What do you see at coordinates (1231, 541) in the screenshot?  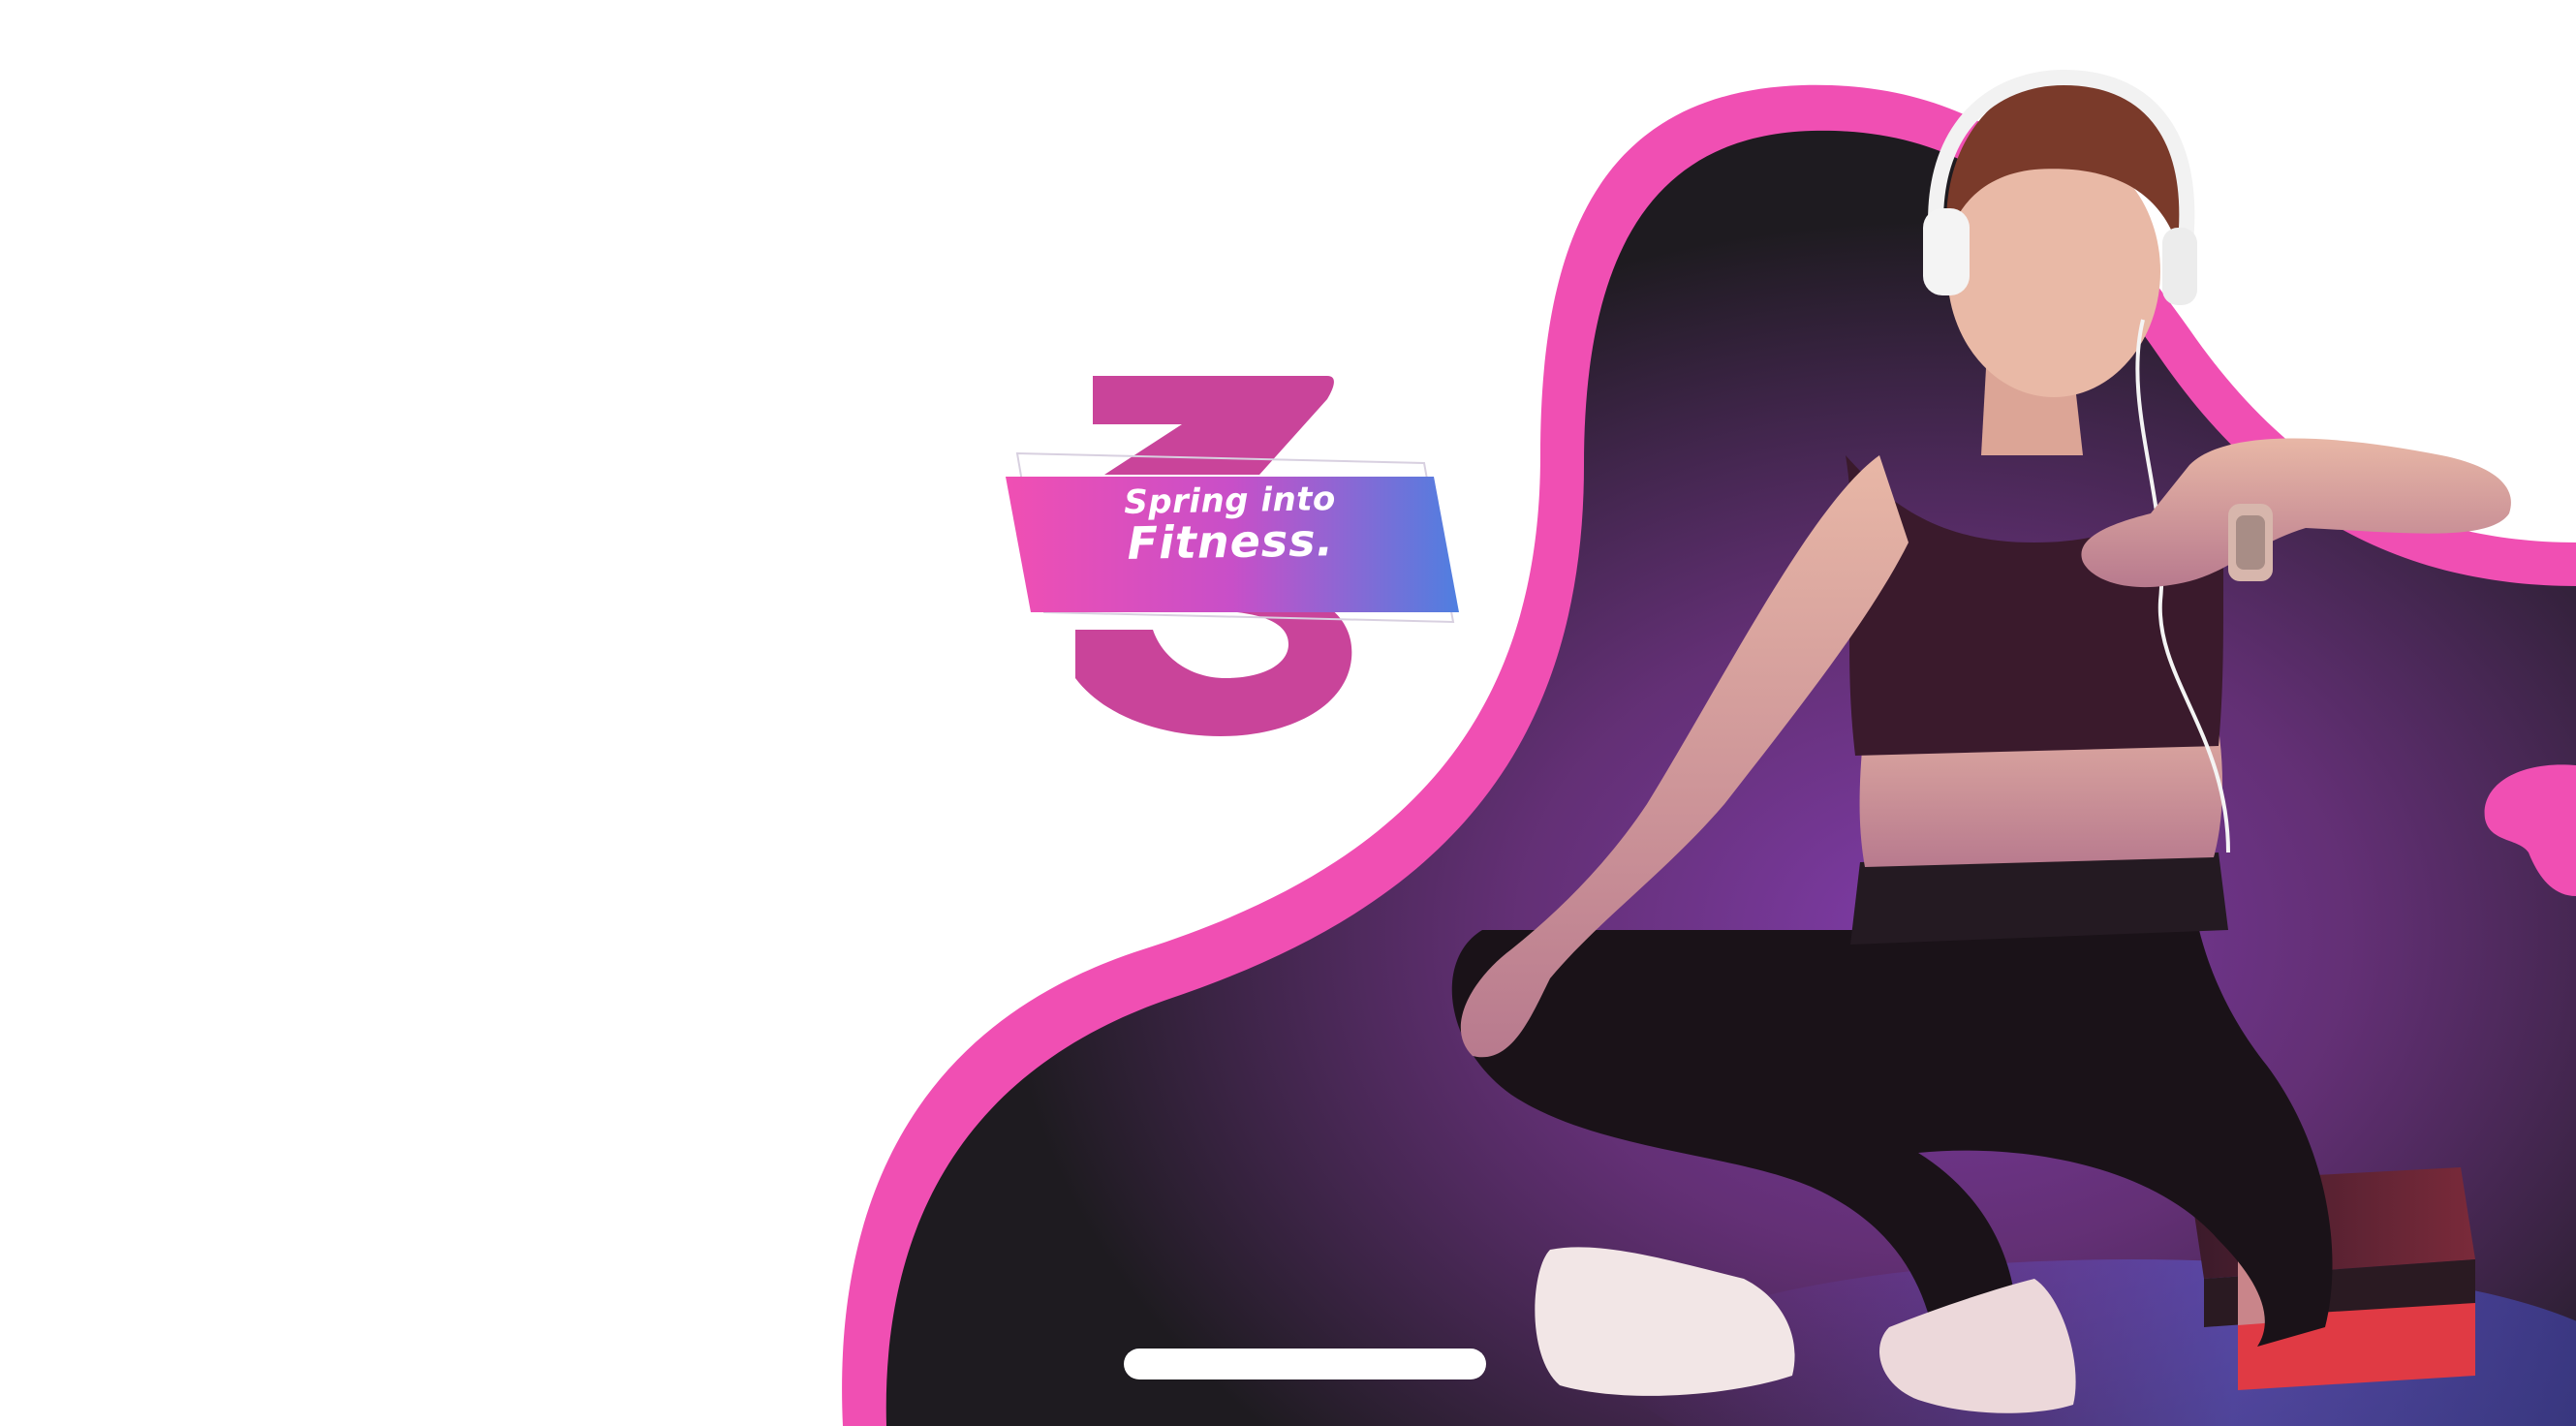 I see `headline-line-2: Fitness.` at bounding box center [1231, 541].